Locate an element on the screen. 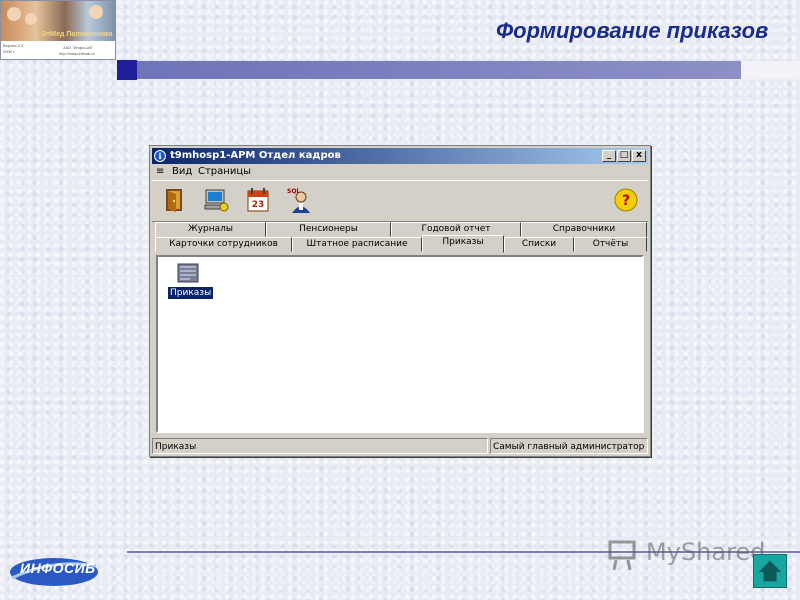 This screenshot has width=800, height=600. help-glyph: ? is located at coordinates (626, 201).